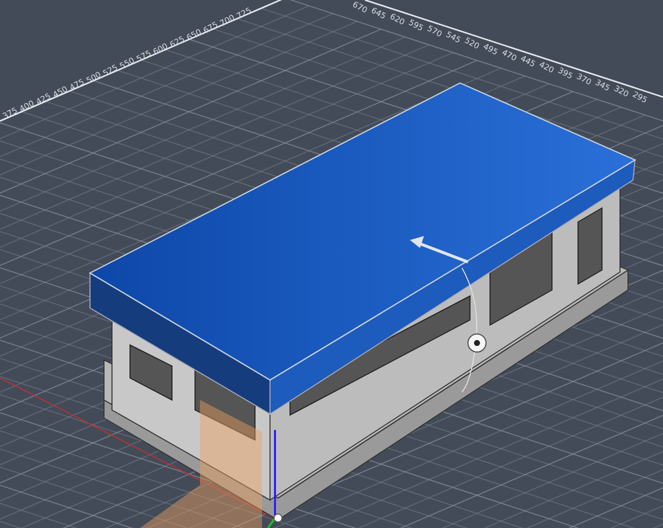 Image resolution: width=663 pixels, height=528 pixels. I want to click on ruler-label: 425, so click(43, 99).